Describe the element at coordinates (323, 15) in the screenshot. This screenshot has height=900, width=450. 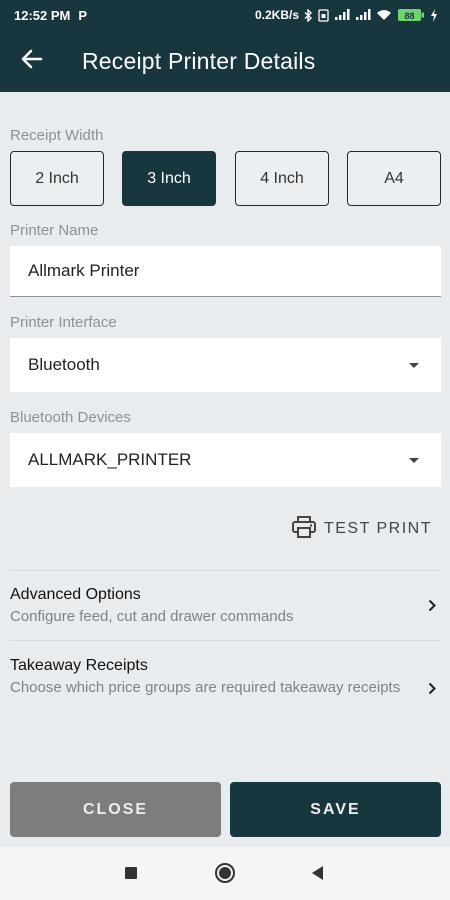
I see `sim-icon` at that location.